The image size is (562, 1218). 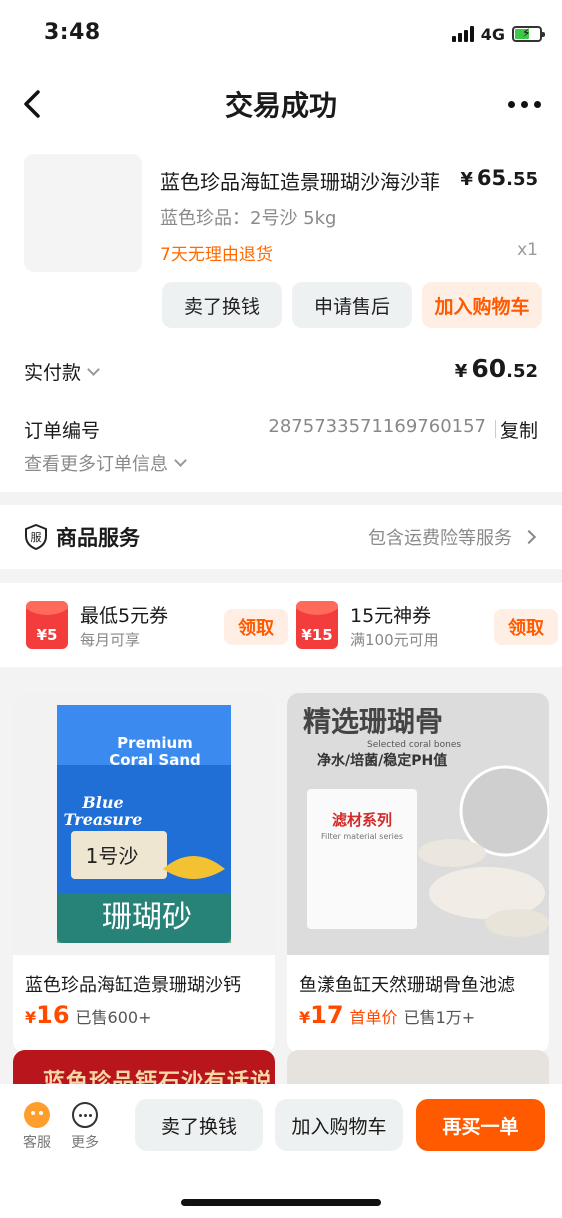 I want to click on sold-count: 已售600+, so click(x=113, y=1017).